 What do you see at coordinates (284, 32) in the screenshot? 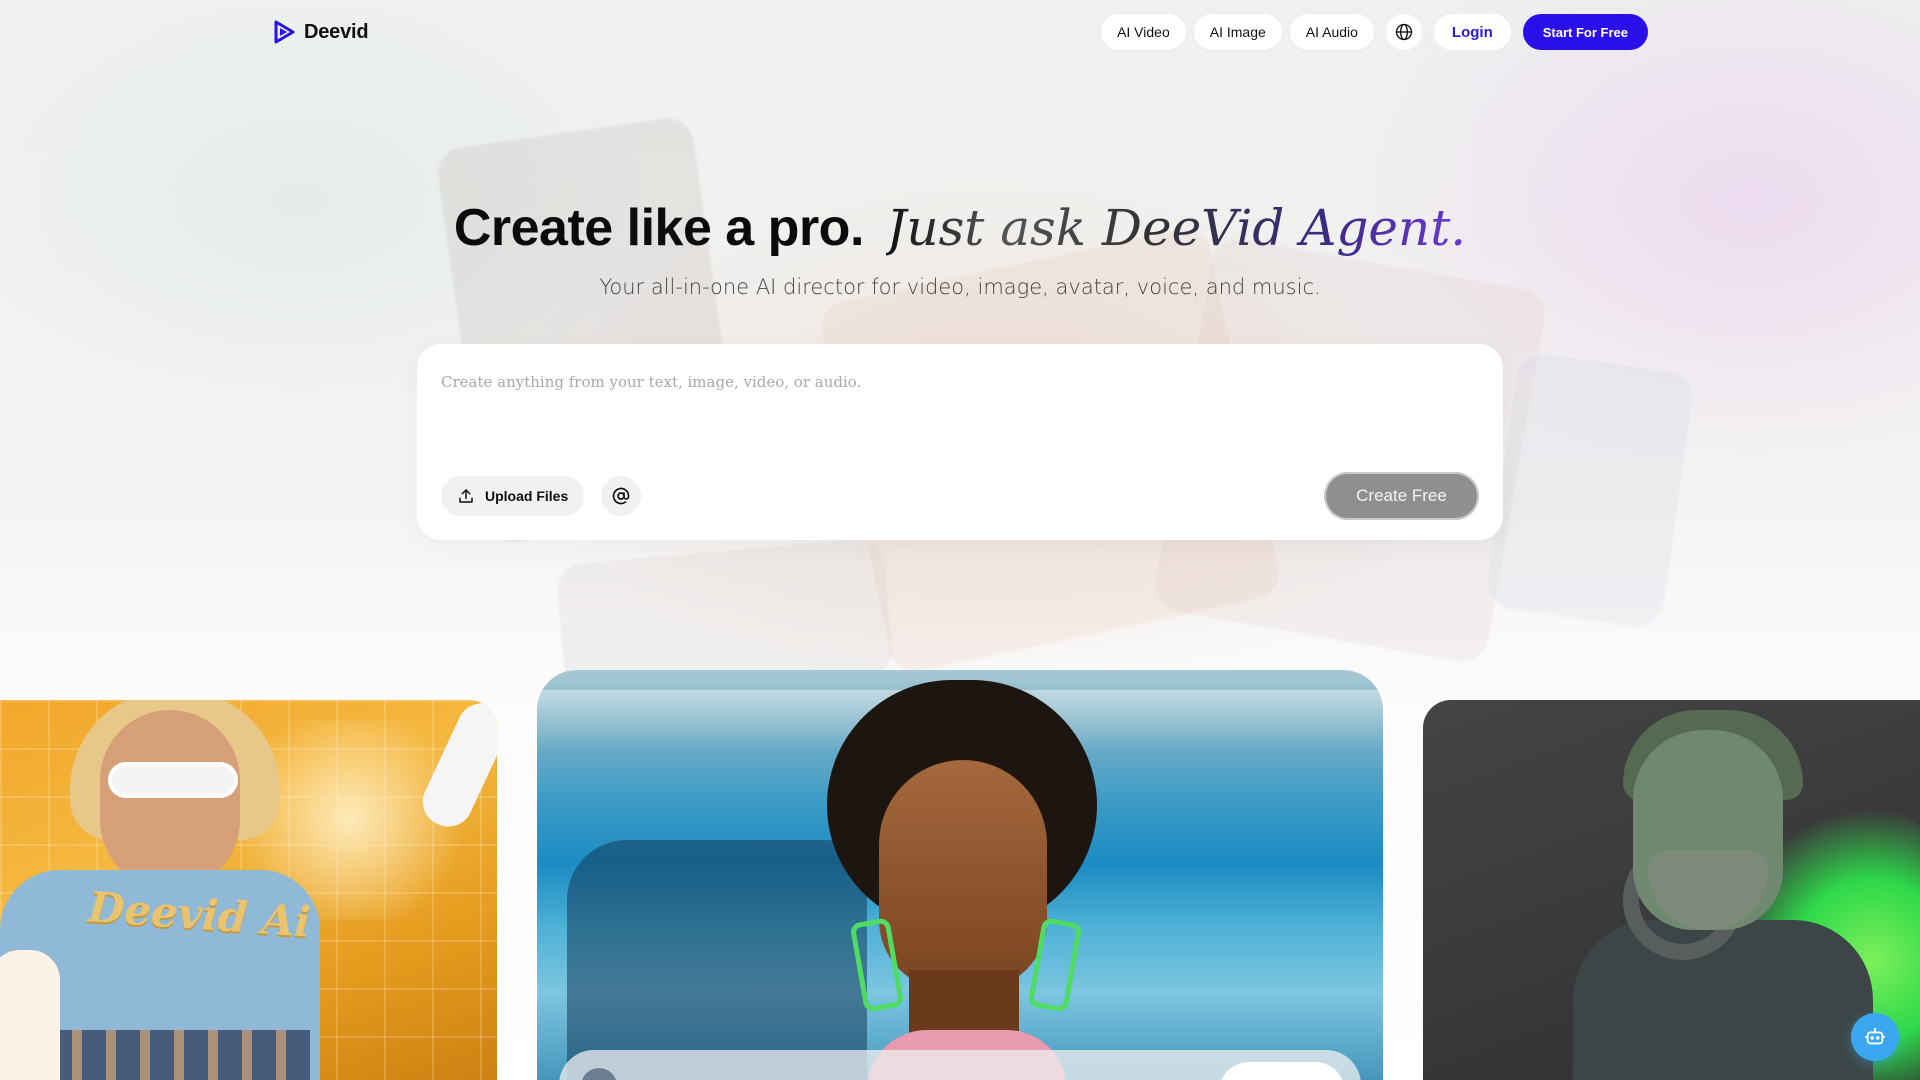
I see `play-triangle-icon` at bounding box center [284, 32].